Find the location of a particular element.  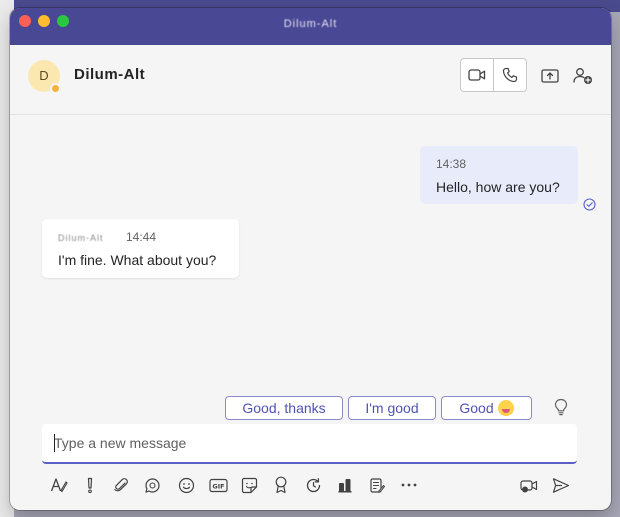

message-input is located at coordinates (304, 443).